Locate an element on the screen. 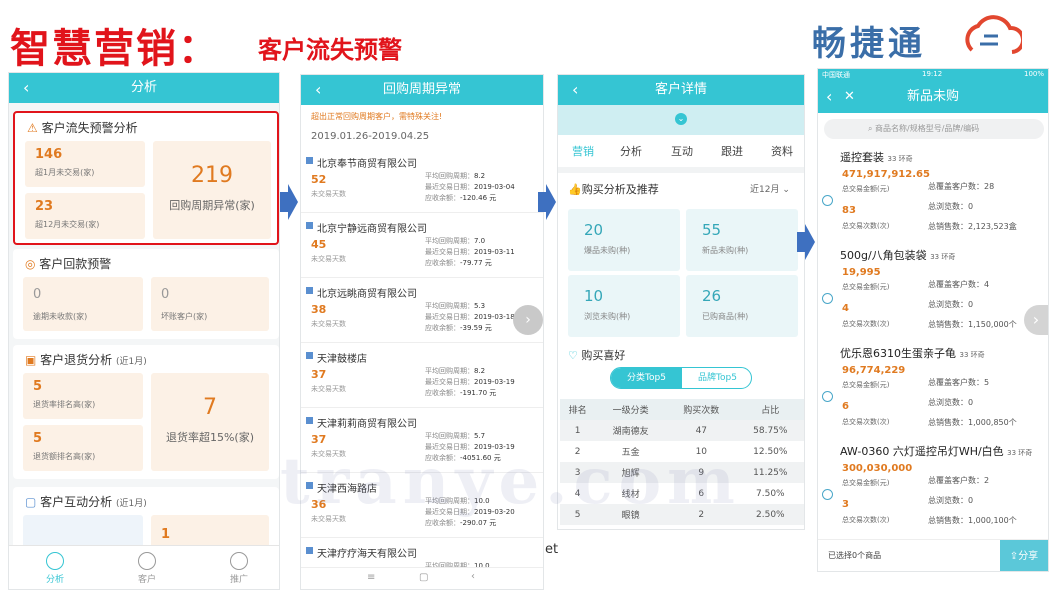 The height and width of the screenshot is (590, 1050). last-trade-date: 2019-03-11 is located at coordinates (494, 252).